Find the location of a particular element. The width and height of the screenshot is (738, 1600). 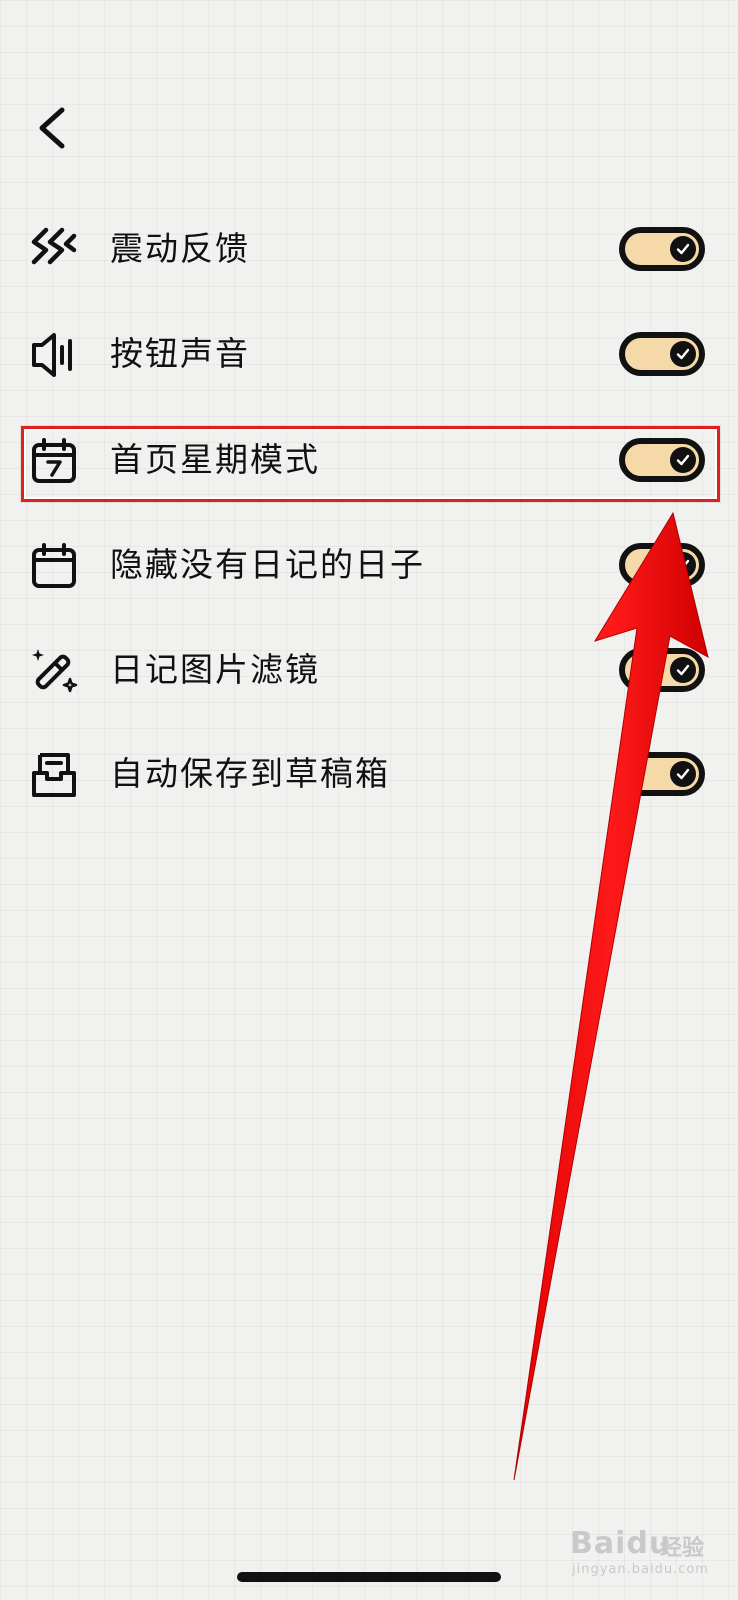

watermark: Baidu 经验 jingyan.baidu.com is located at coordinates (650, 1550).